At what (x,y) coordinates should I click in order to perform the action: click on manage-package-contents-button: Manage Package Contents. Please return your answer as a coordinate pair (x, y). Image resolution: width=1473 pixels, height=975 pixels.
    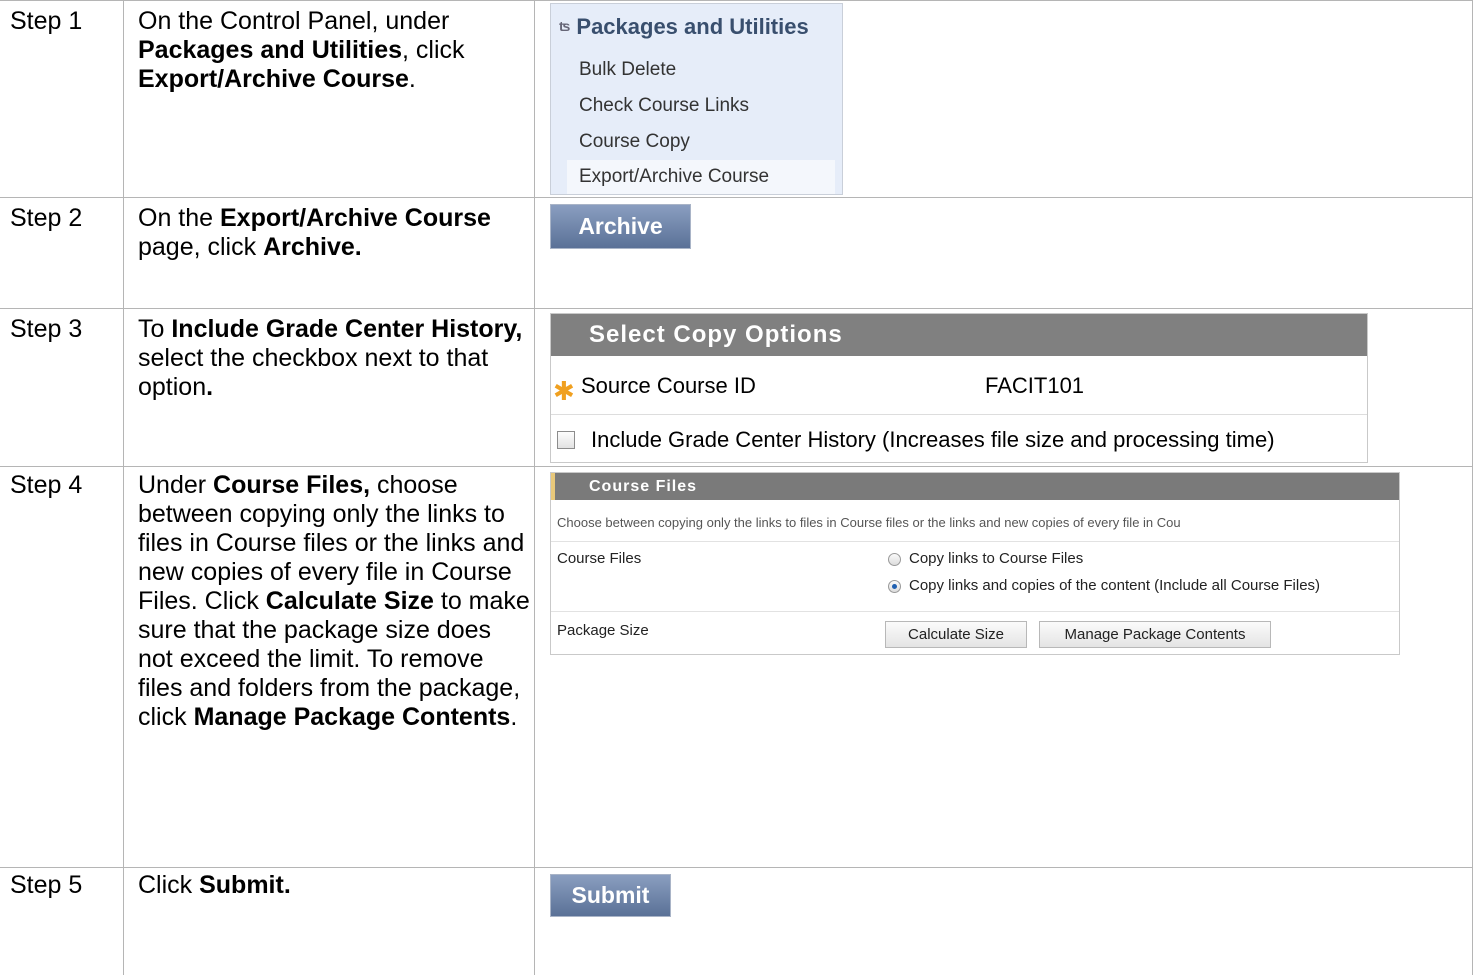
    Looking at the image, I should click on (1155, 634).